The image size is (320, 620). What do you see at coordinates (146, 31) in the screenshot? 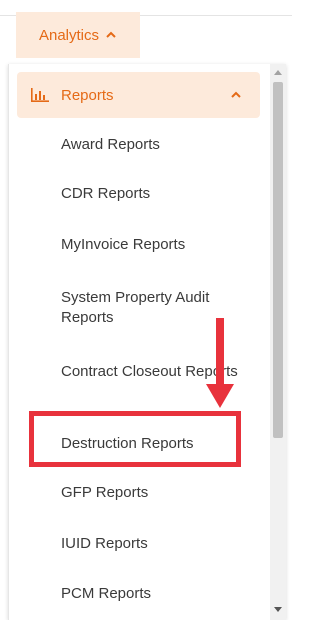
I see `top-navigation-bar: Analytics` at bounding box center [146, 31].